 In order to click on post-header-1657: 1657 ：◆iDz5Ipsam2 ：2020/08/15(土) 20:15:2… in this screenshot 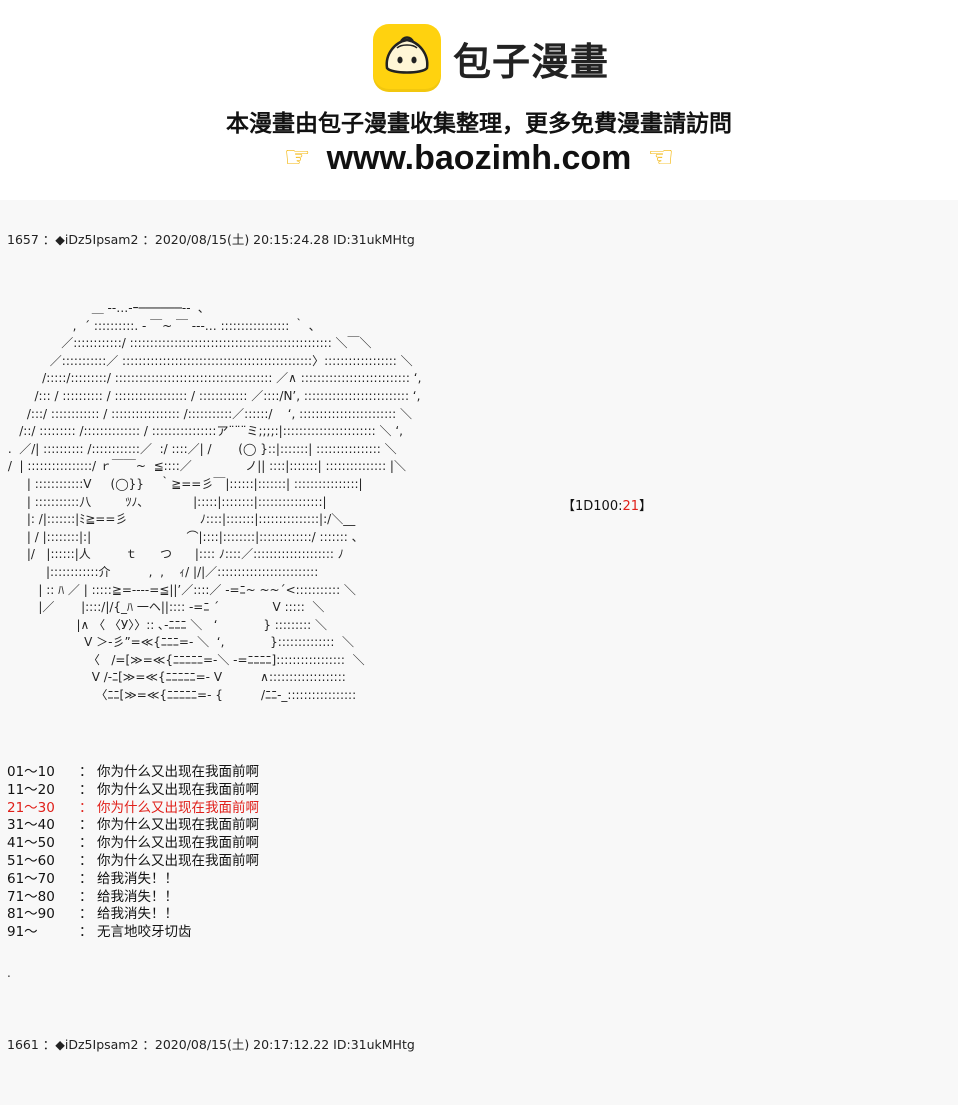, I will do `click(211, 239)`.